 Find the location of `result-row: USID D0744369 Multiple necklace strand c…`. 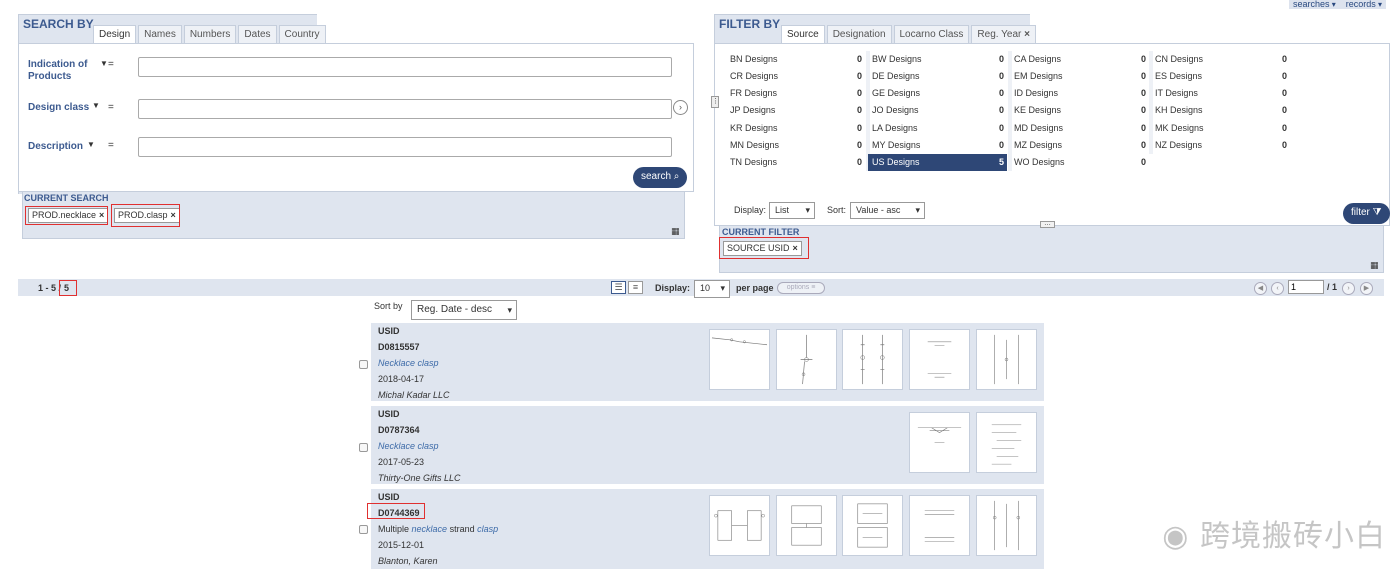

result-row: USID D0744369 Multiple necklace strand c… is located at coordinates (707, 529).